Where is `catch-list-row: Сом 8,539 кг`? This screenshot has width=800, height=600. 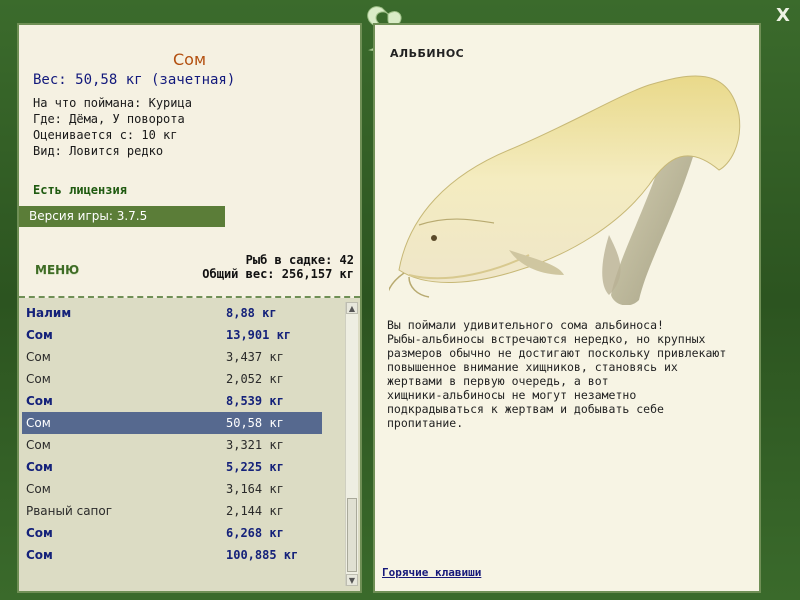 catch-list-row: Сом 8,539 кг is located at coordinates (172, 401).